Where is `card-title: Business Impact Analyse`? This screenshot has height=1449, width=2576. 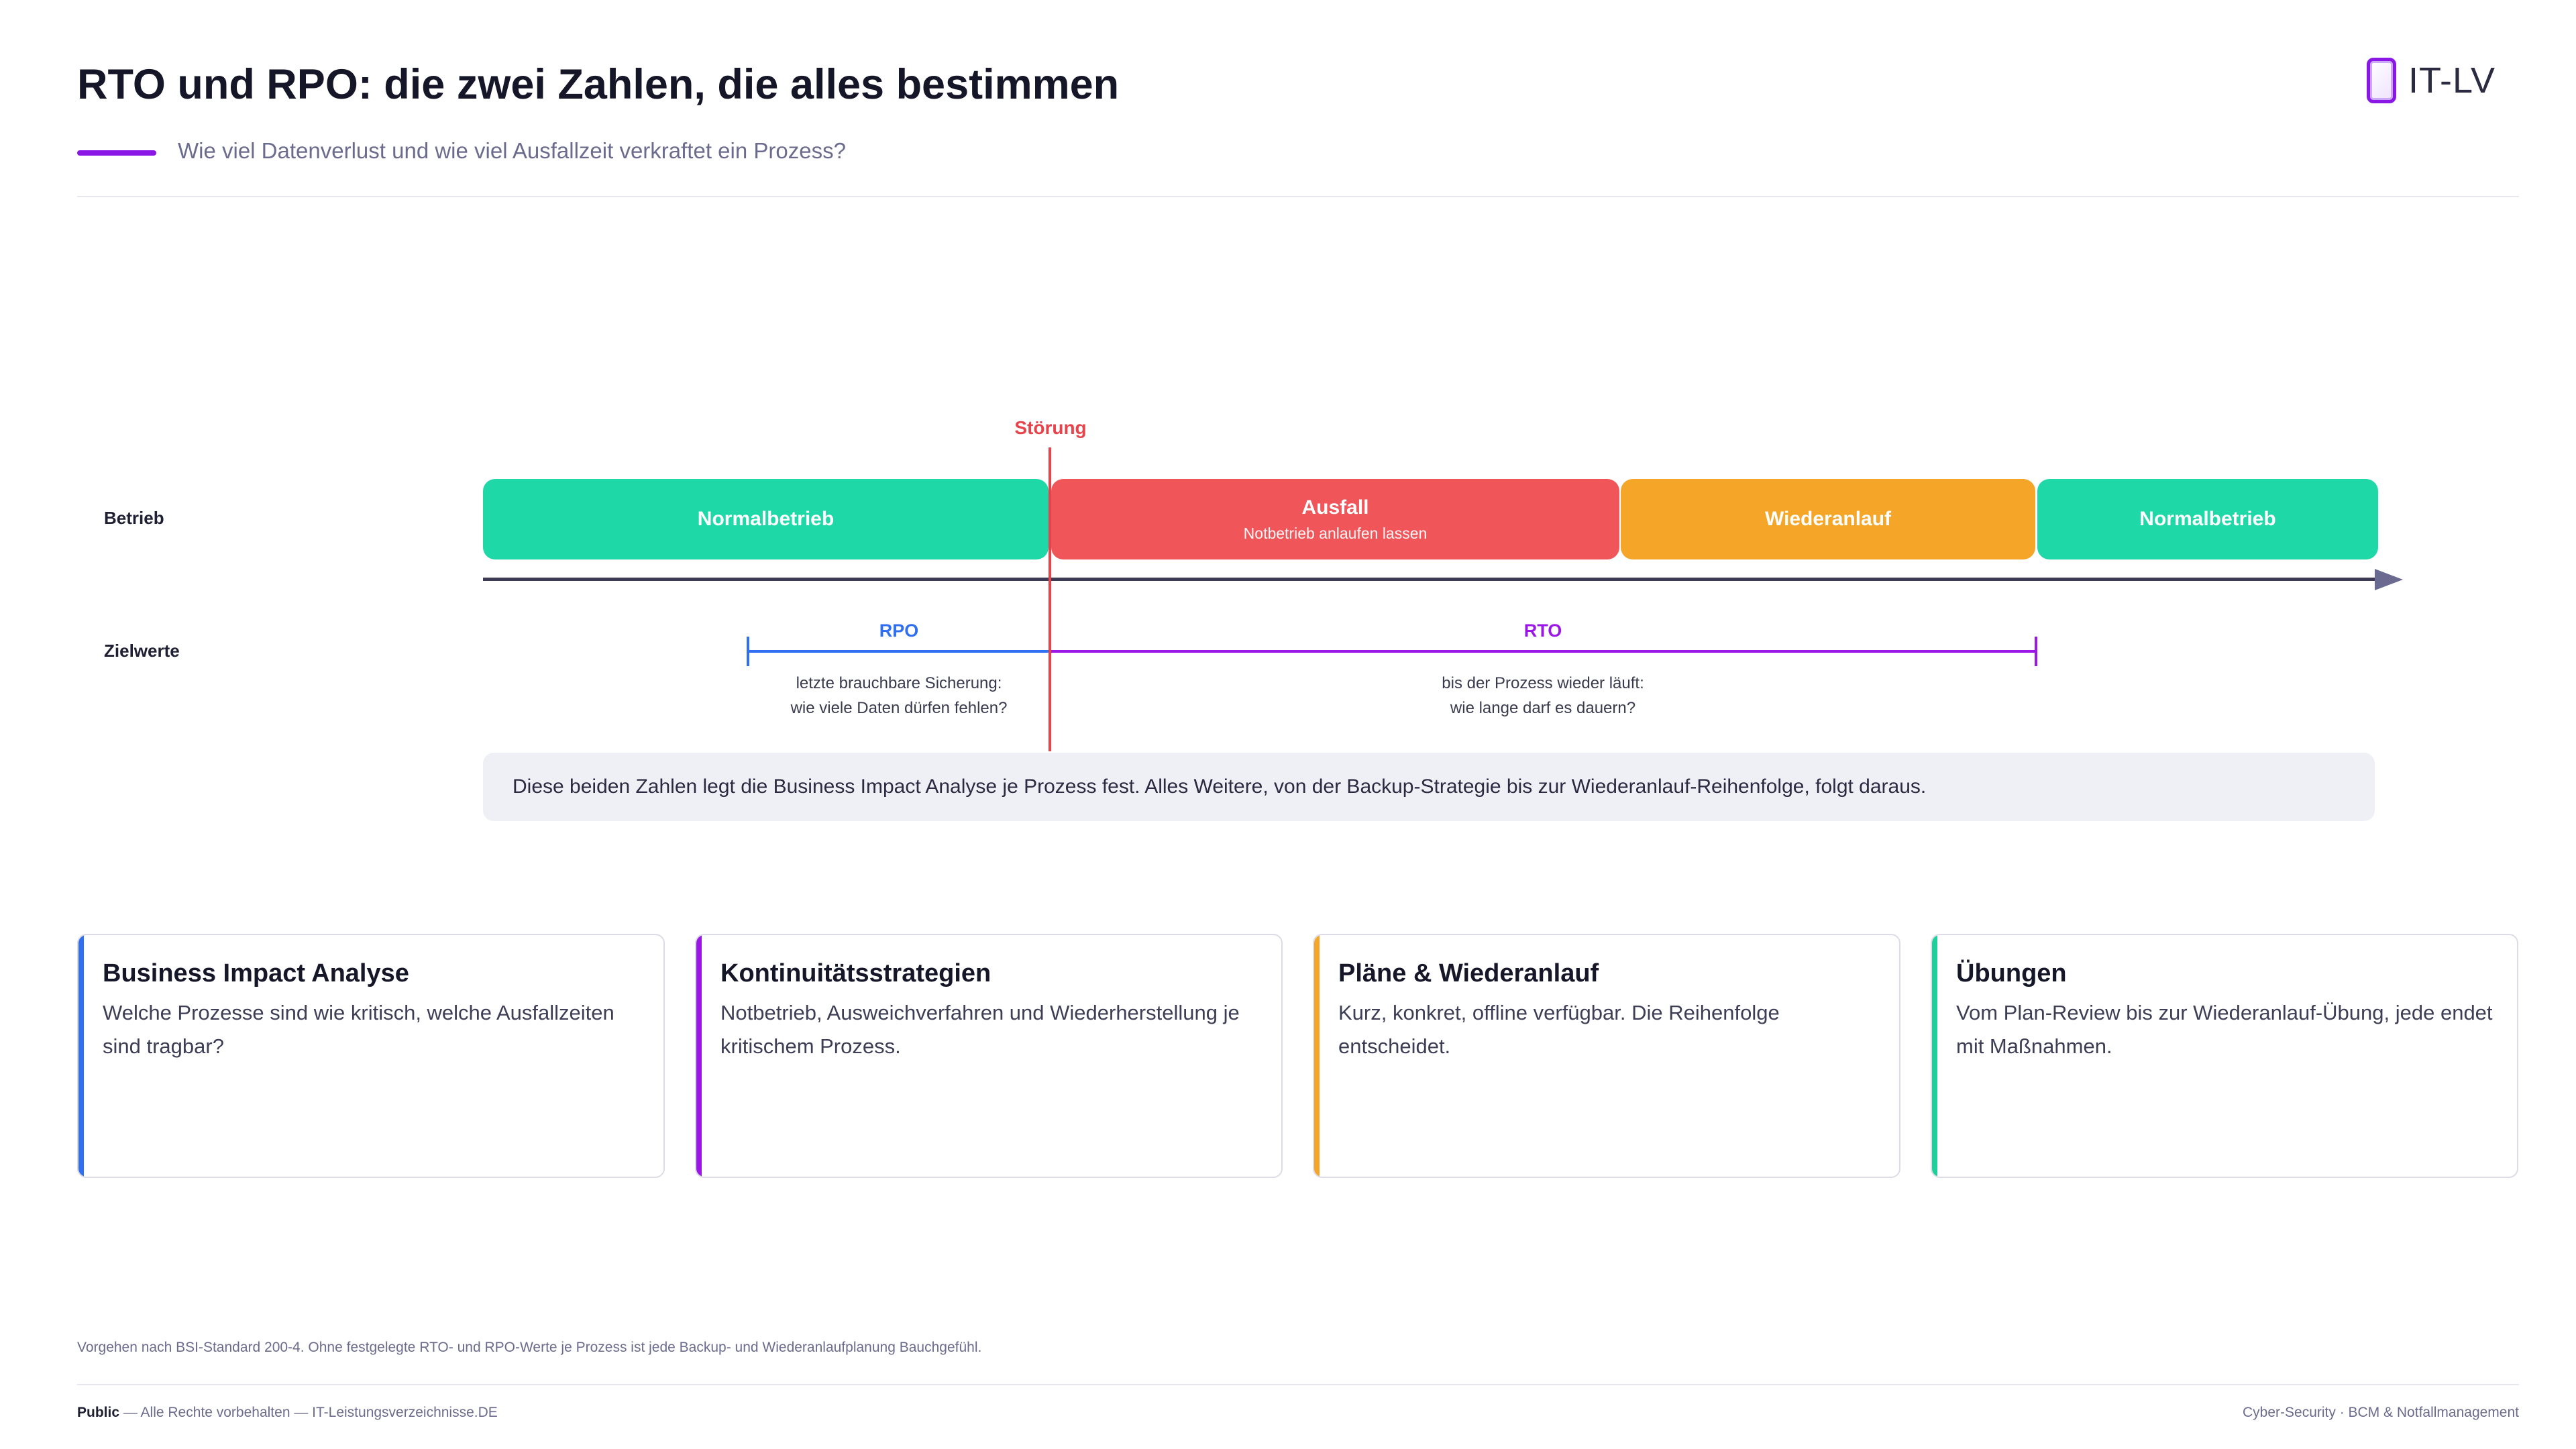
card-title: Business Impact Analyse is located at coordinates (256, 973).